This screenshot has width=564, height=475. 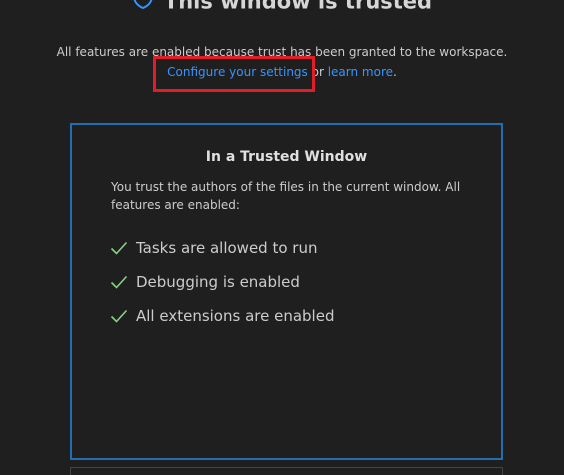 I want to click on sentence-end: ., so click(x=395, y=72).